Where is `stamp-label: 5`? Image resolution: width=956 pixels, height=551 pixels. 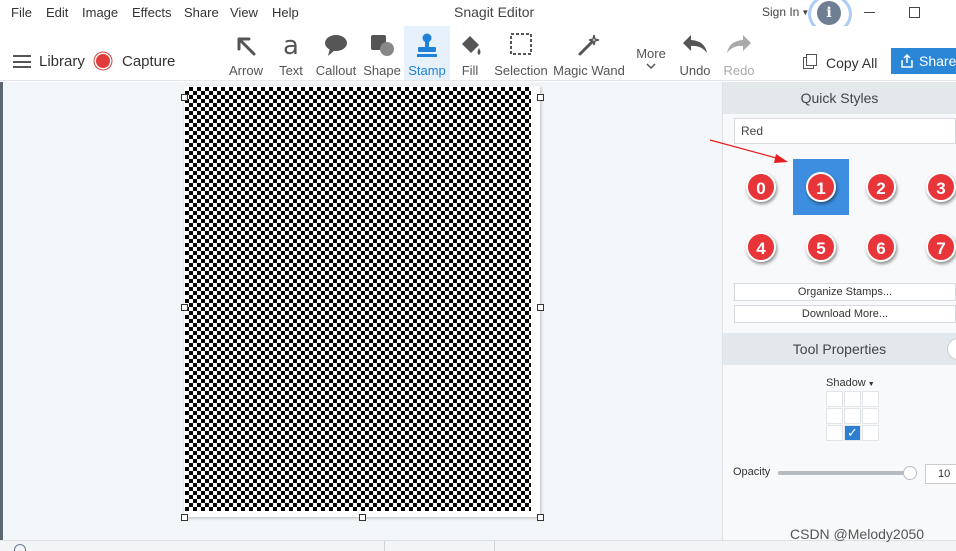 stamp-label: 5 is located at coordinates (821, 247).